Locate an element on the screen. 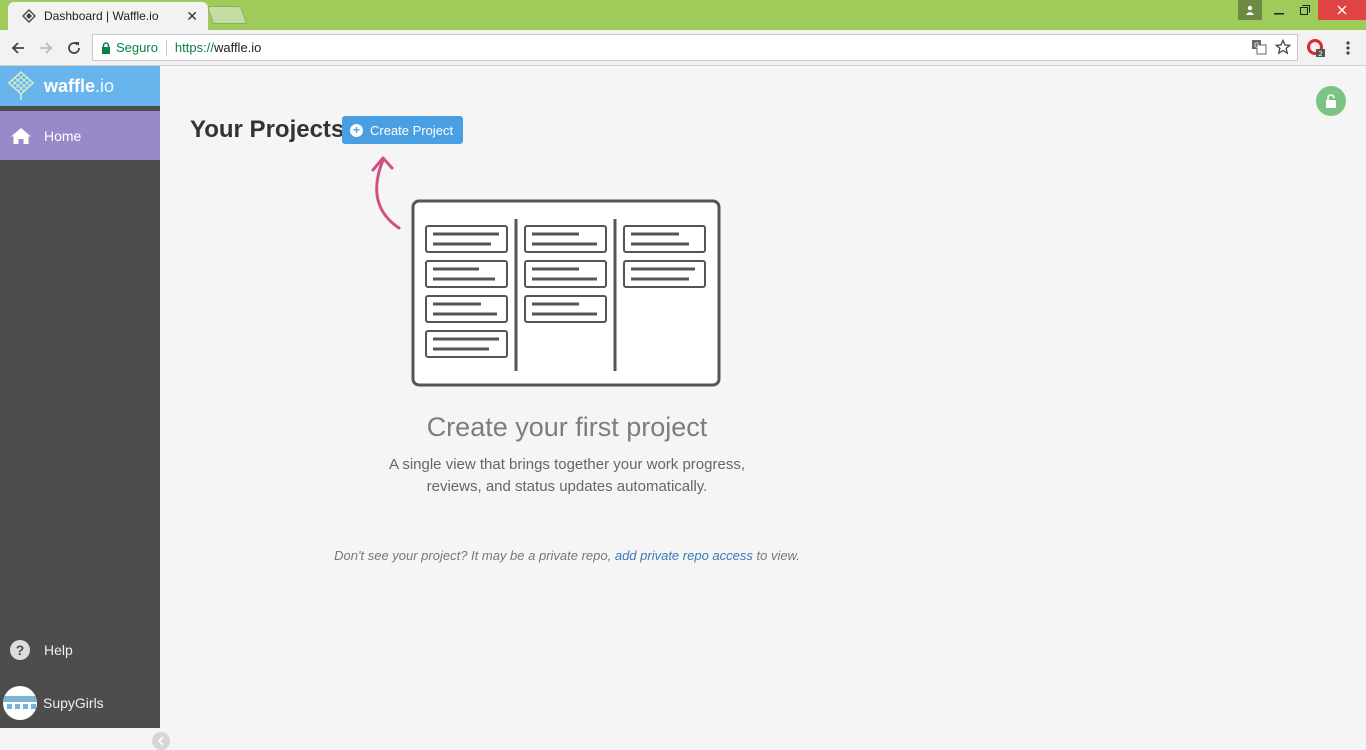  translate-icon: G is located at coordinates (1259, 48).